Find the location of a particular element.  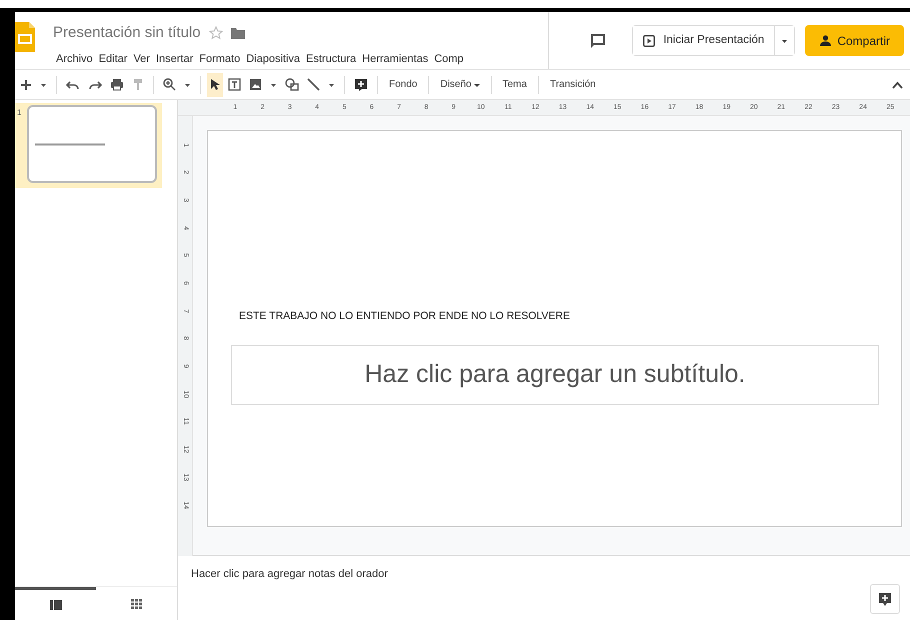

share-button: Compartir is located at coordinates (854, 40).